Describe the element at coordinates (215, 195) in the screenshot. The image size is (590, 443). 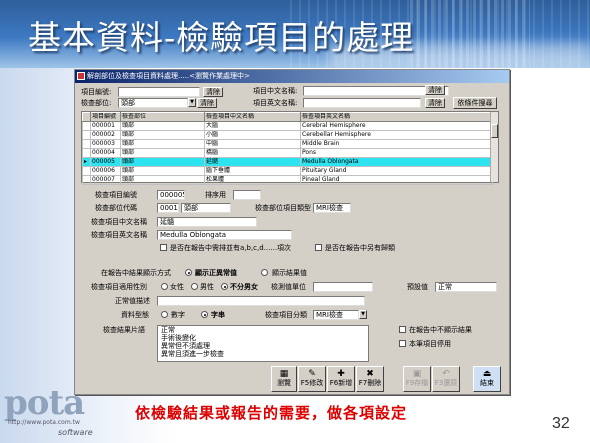
I see `detail-order-label: 排序用` at that location.